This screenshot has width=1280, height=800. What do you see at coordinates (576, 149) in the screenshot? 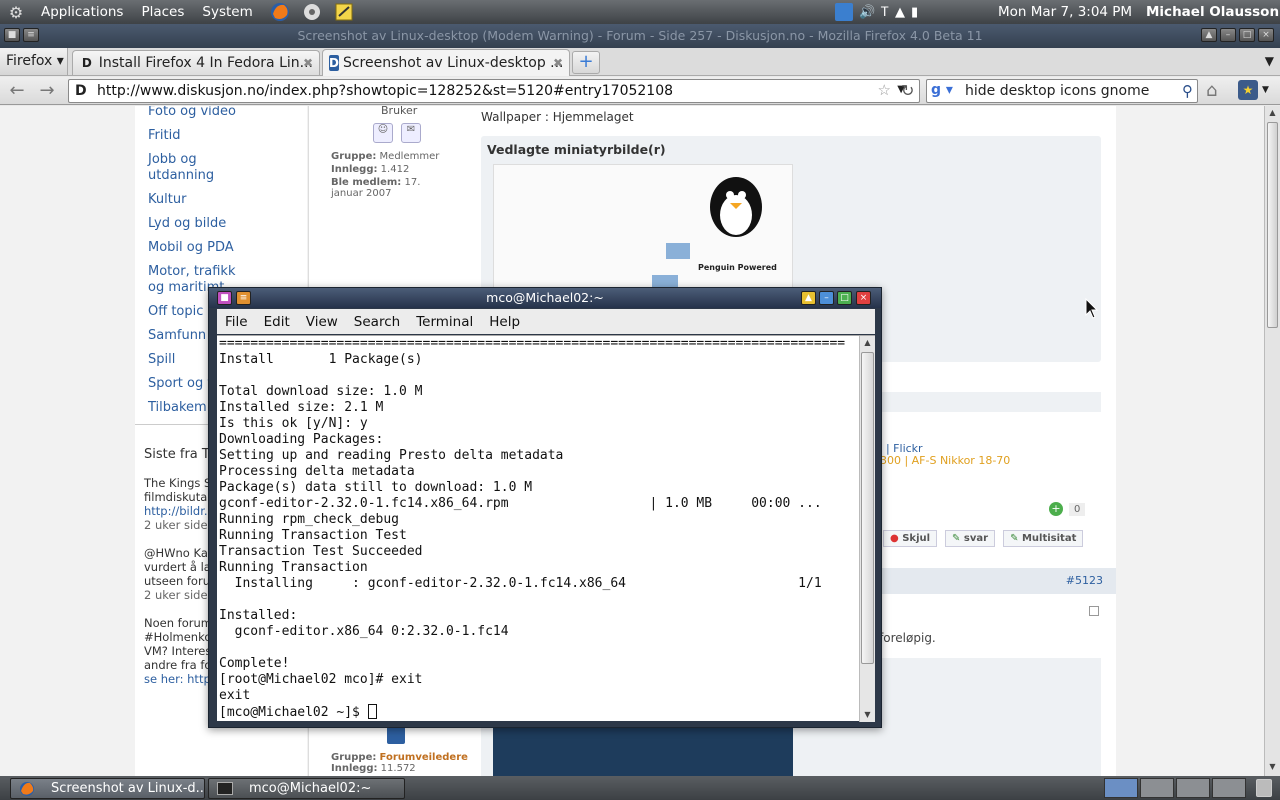
I see `attachment-title: Vedlagte miniatyrbilde(r)` at bounding box center [576, 149].